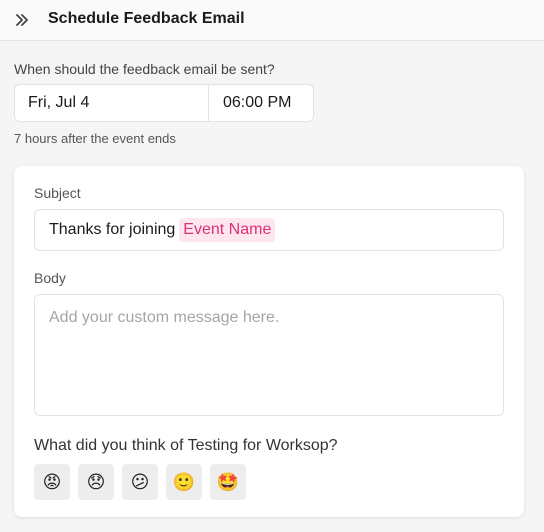  I want to click on rating-angry-button: 😡, so click(52, 482).